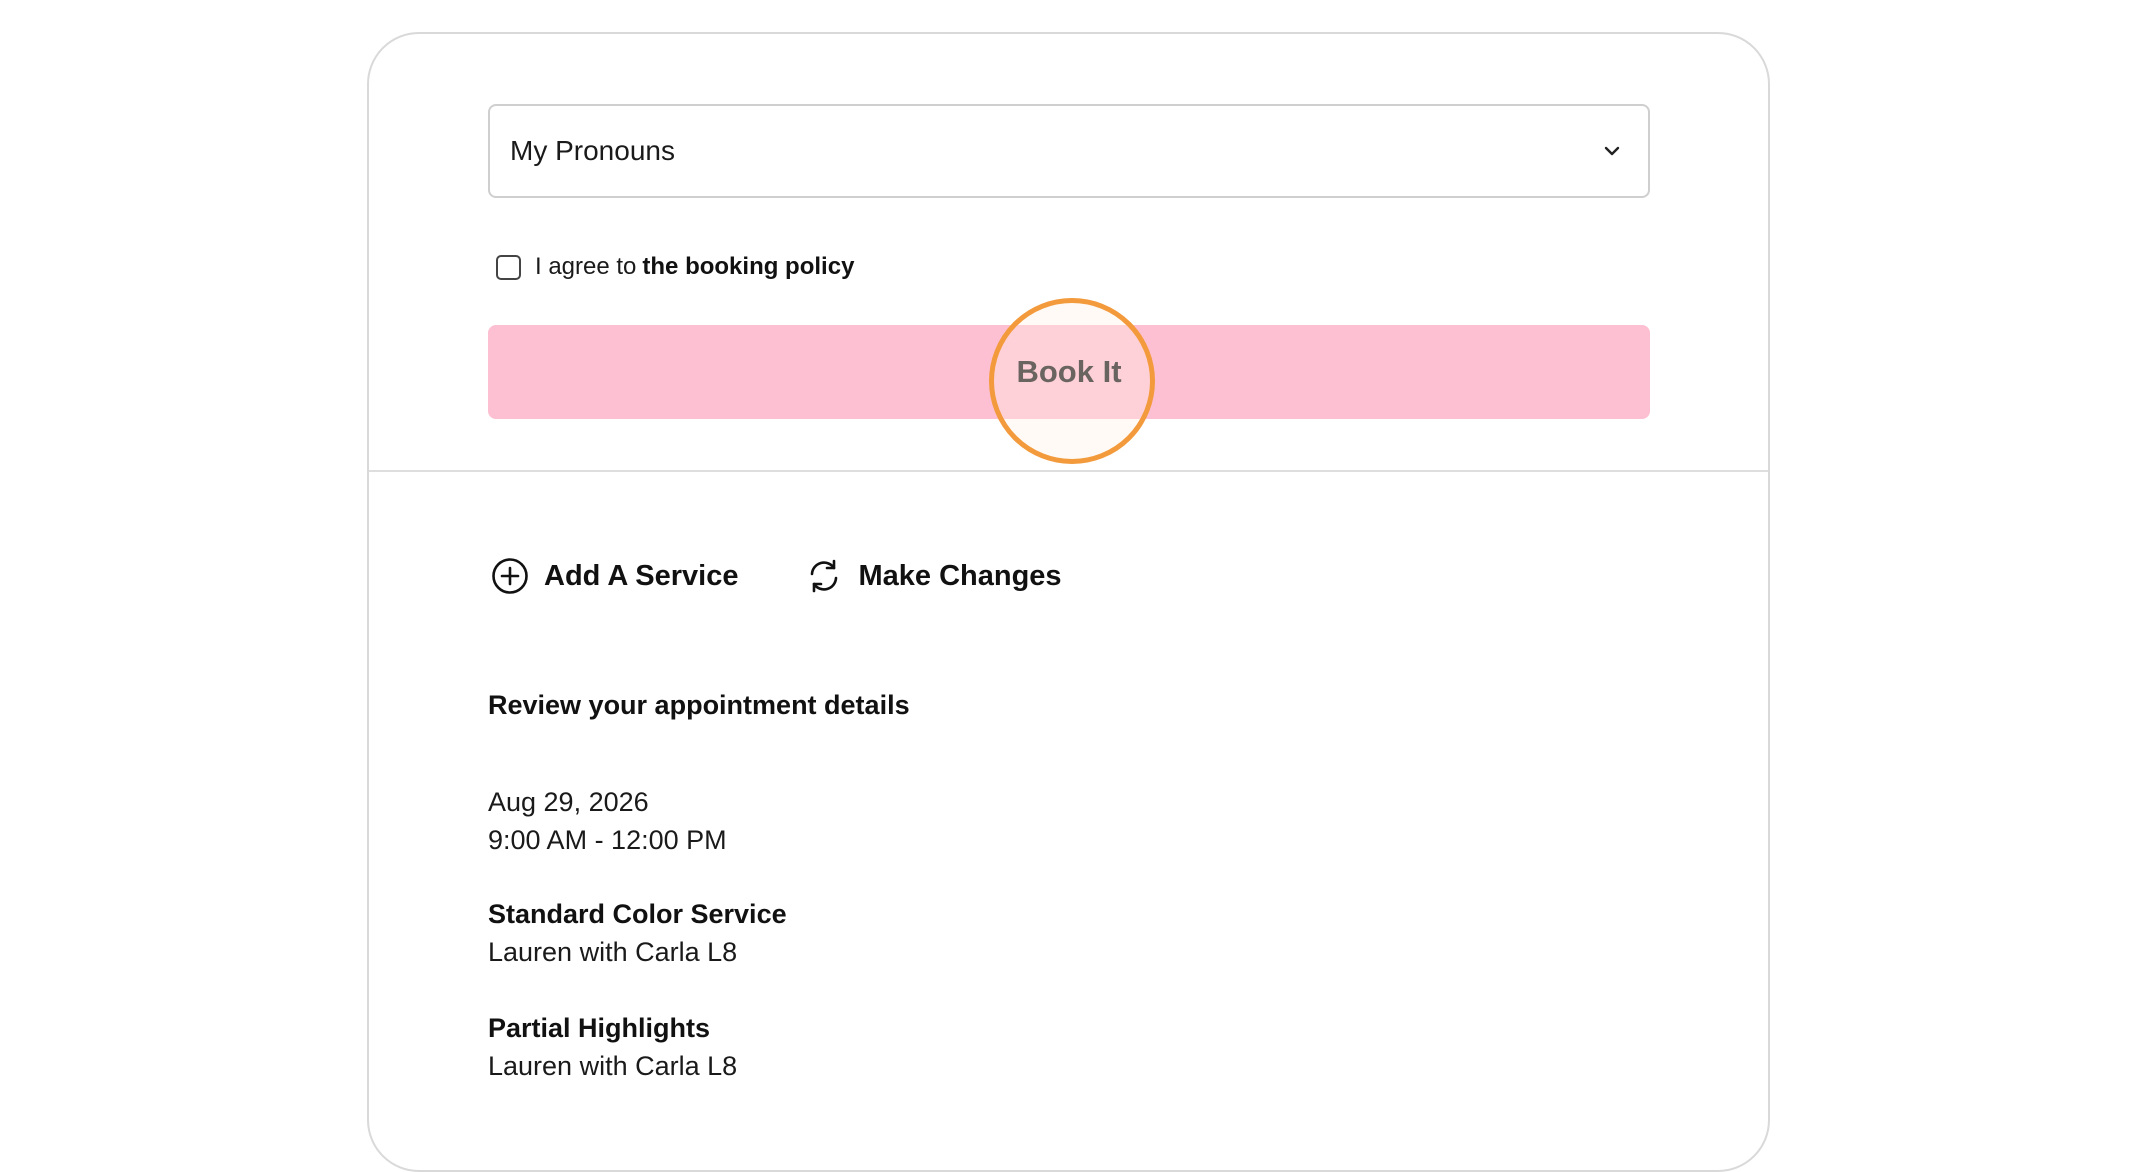  Describe the element at coordinates (568, 802) in the screenshot. I see `appointment-date: Aug 29, 2026` at that location.